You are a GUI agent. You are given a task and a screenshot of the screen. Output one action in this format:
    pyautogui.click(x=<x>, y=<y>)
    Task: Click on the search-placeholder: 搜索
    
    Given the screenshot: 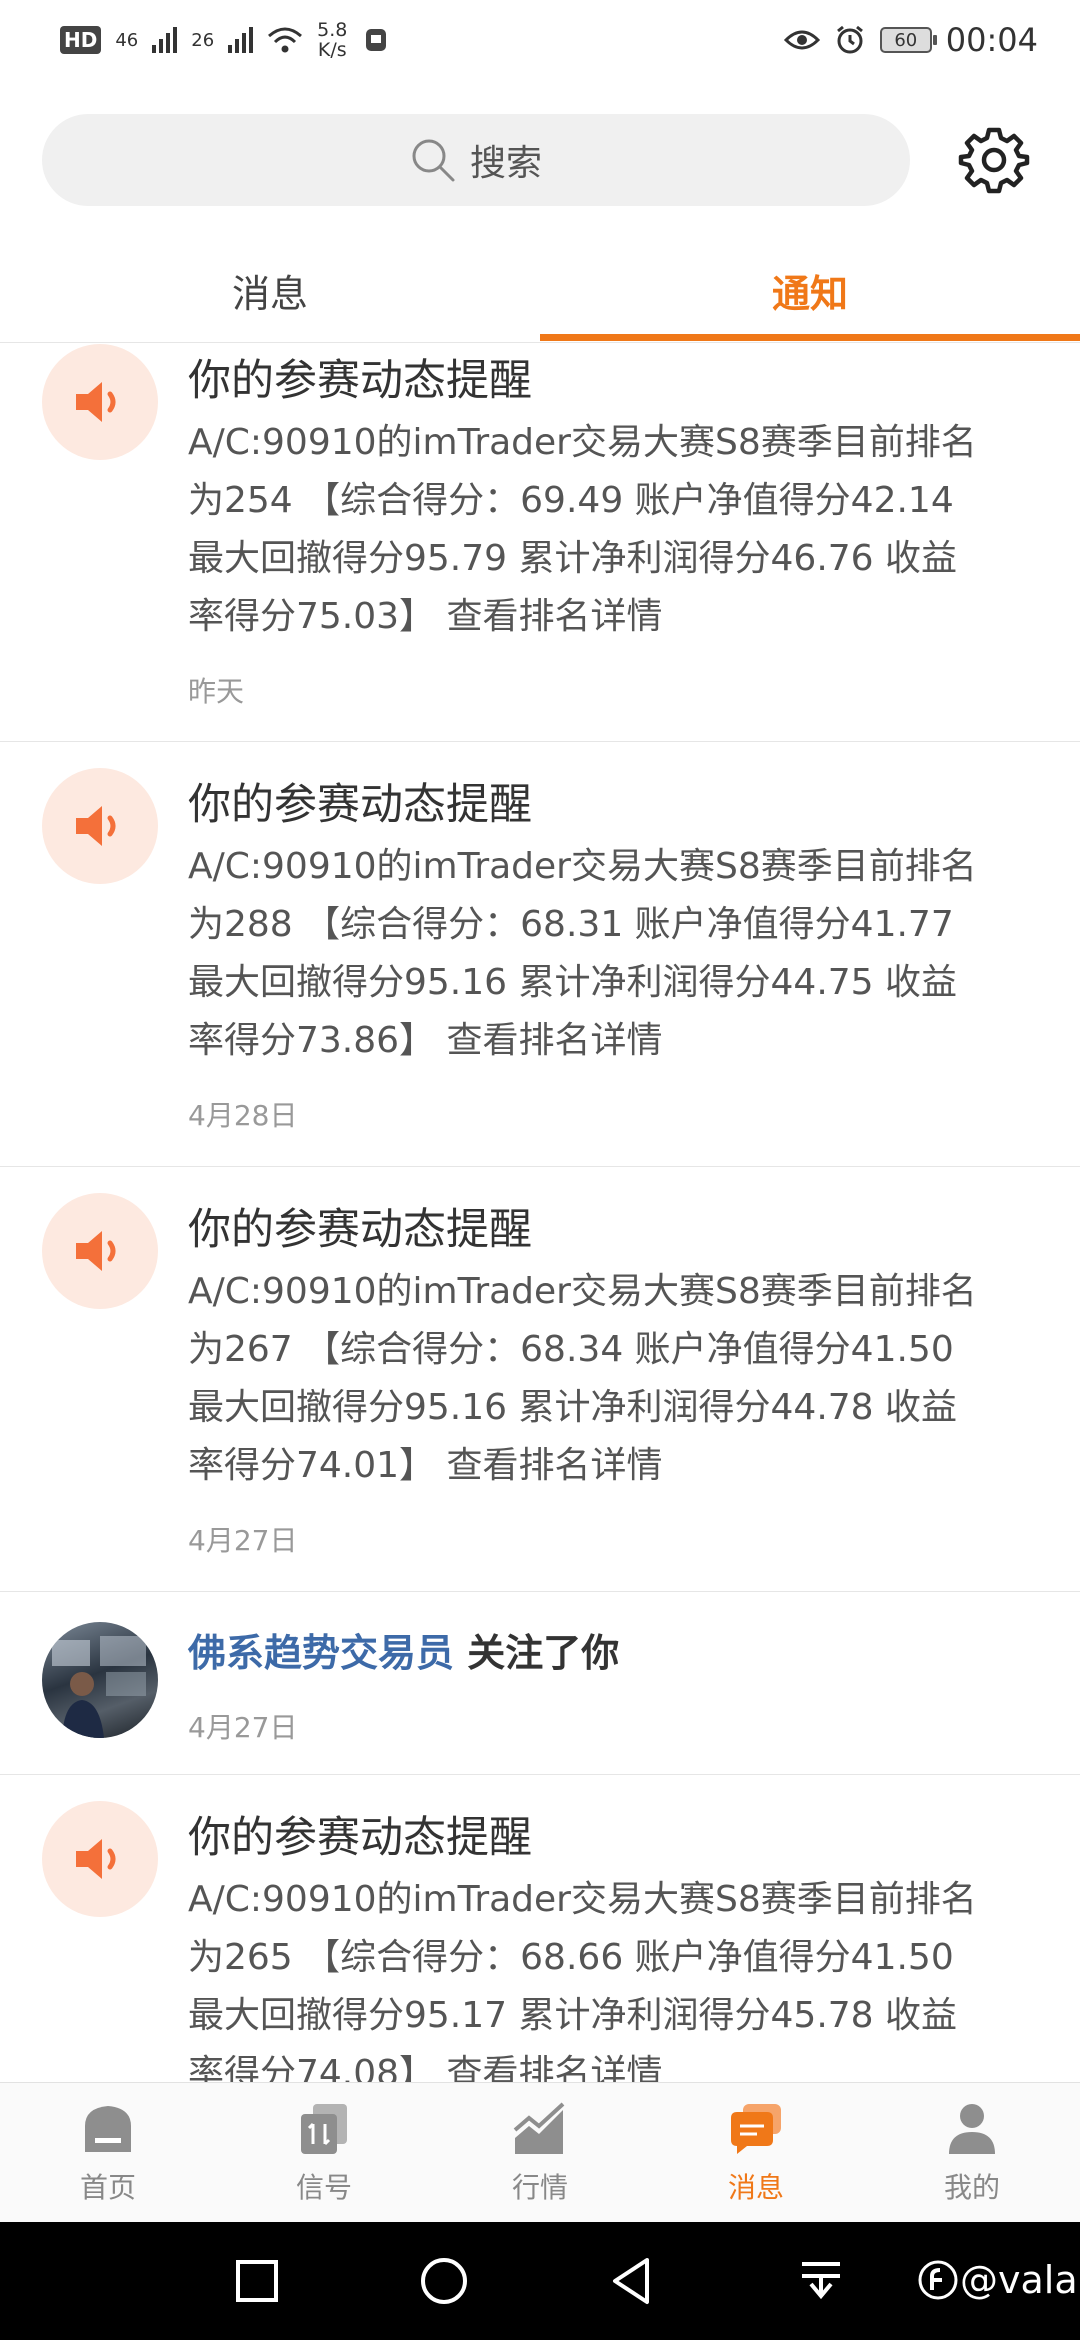 What is the action you would take?
    pyautogui.click(x=505, y=163)
    